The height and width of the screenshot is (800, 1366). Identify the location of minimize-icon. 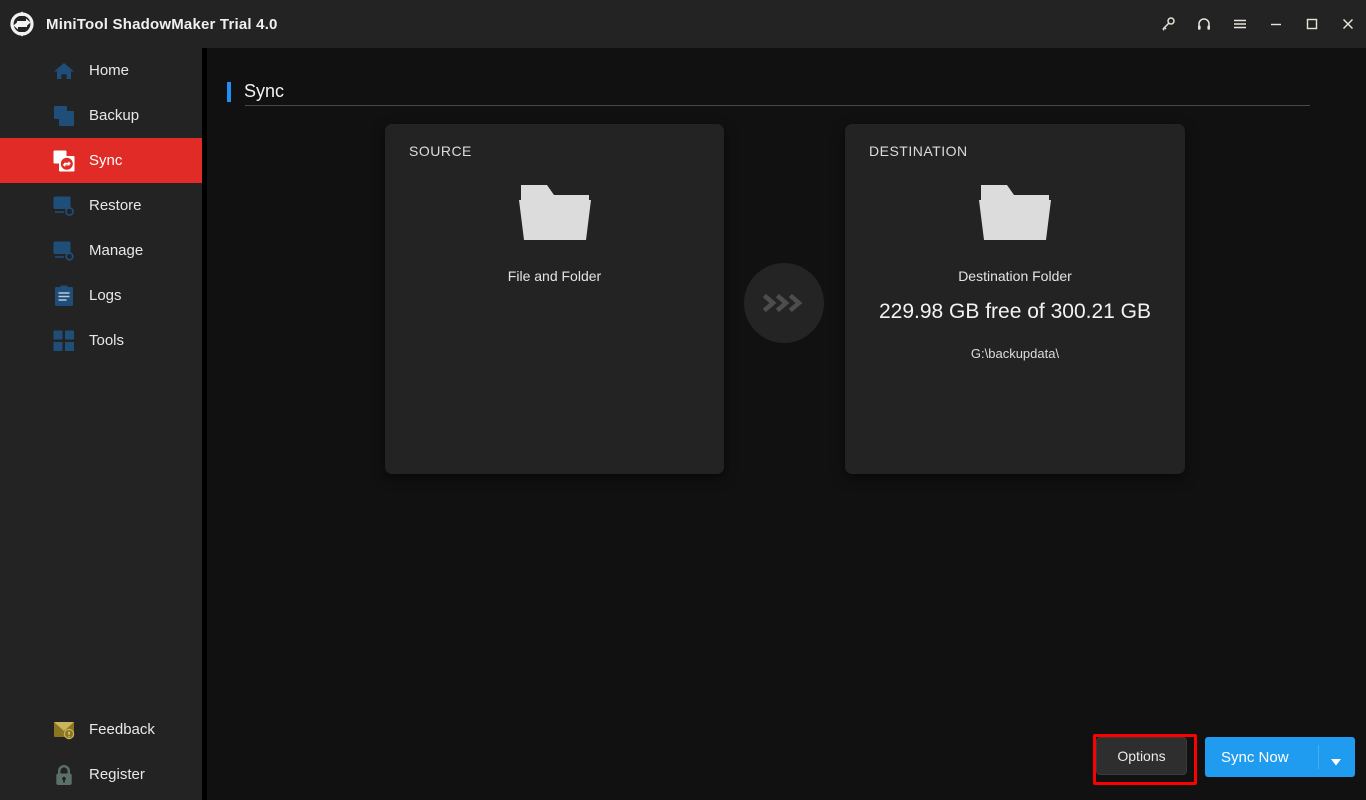
(1276, 24).